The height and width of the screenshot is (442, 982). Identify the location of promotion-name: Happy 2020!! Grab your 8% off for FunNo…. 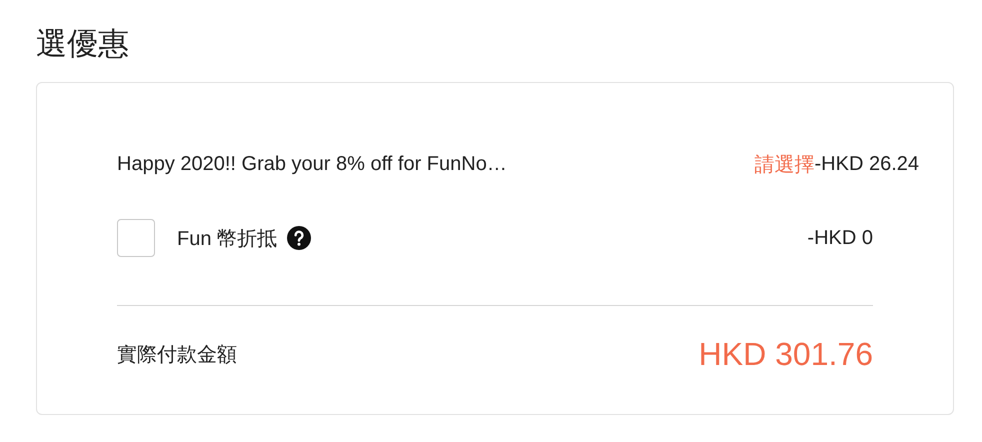
(312, 164).